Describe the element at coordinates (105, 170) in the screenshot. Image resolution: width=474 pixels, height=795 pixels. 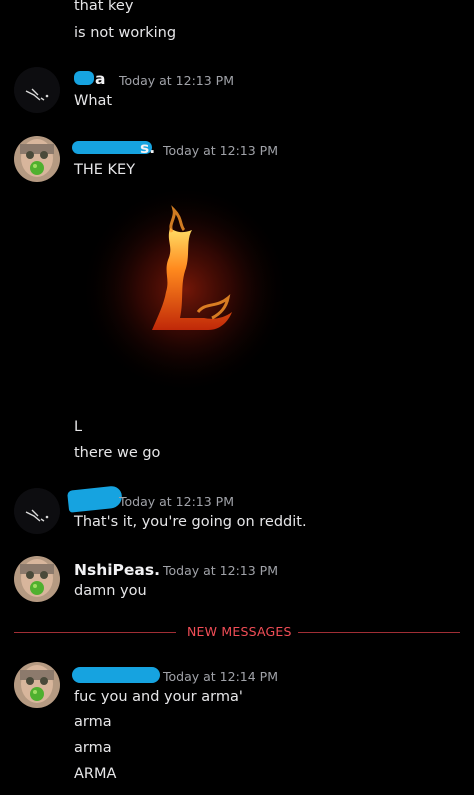
I see `message-text: THE KEY` at that location.